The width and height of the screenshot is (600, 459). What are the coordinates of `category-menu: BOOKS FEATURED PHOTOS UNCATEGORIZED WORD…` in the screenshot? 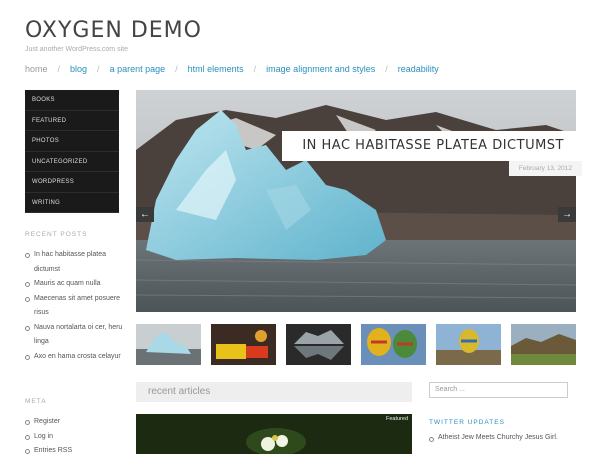 It's located at (72, 151).